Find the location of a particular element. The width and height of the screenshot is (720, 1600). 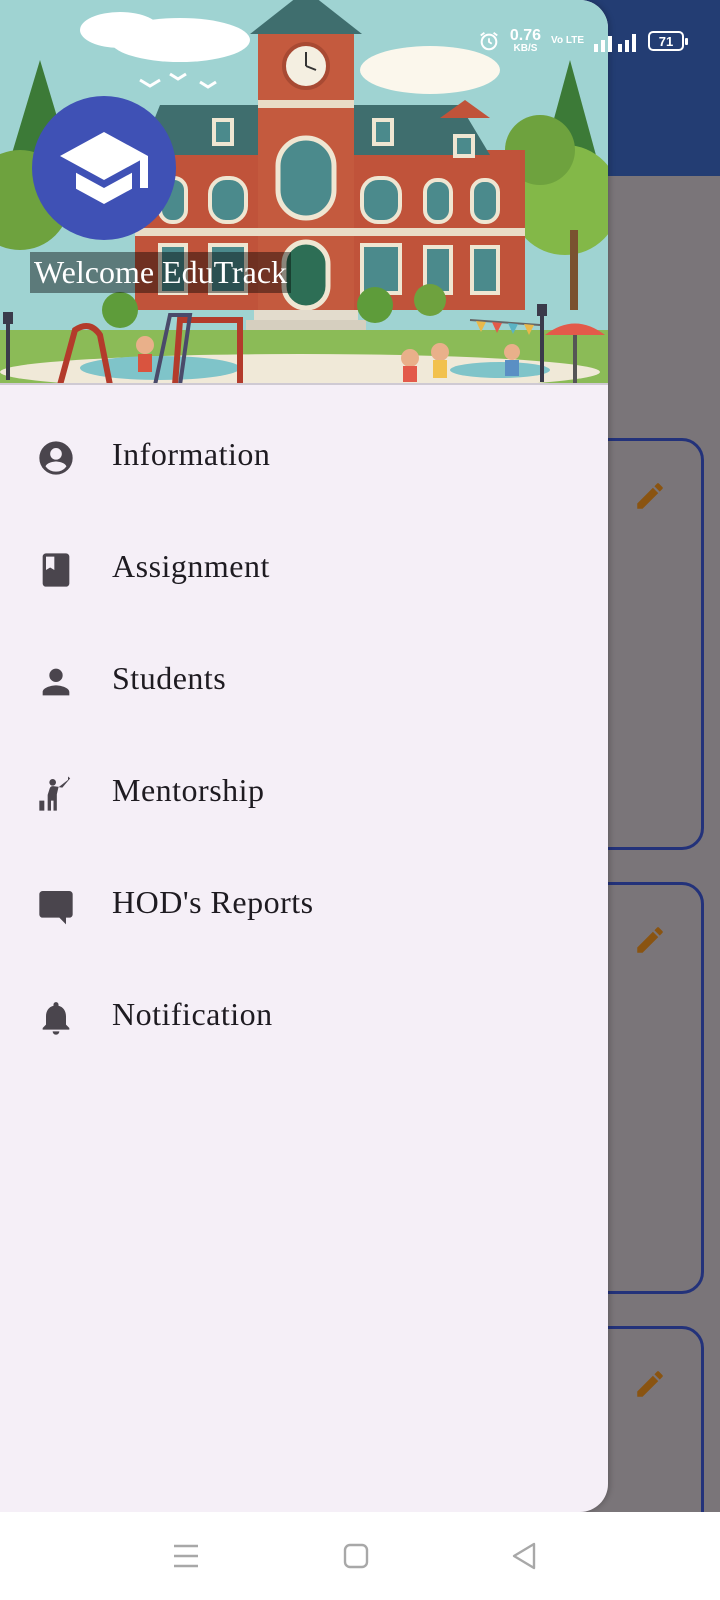

battery-icon: 71 is located at coordinates (668, 41).